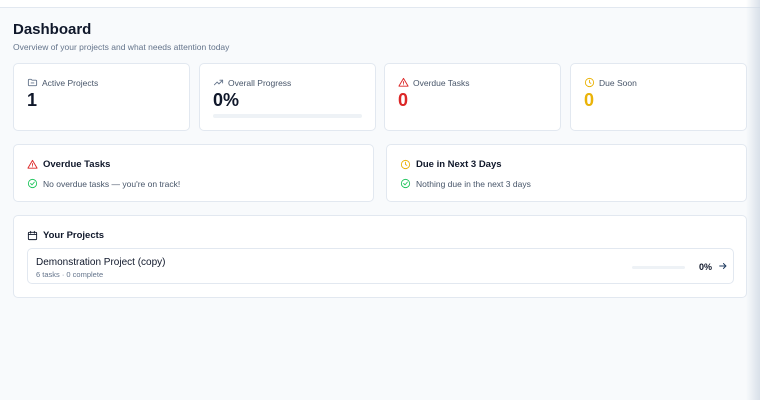 The image size is (760, 400). I want to click on panel-title-row: Overdue Tasks, so click(68, 164).